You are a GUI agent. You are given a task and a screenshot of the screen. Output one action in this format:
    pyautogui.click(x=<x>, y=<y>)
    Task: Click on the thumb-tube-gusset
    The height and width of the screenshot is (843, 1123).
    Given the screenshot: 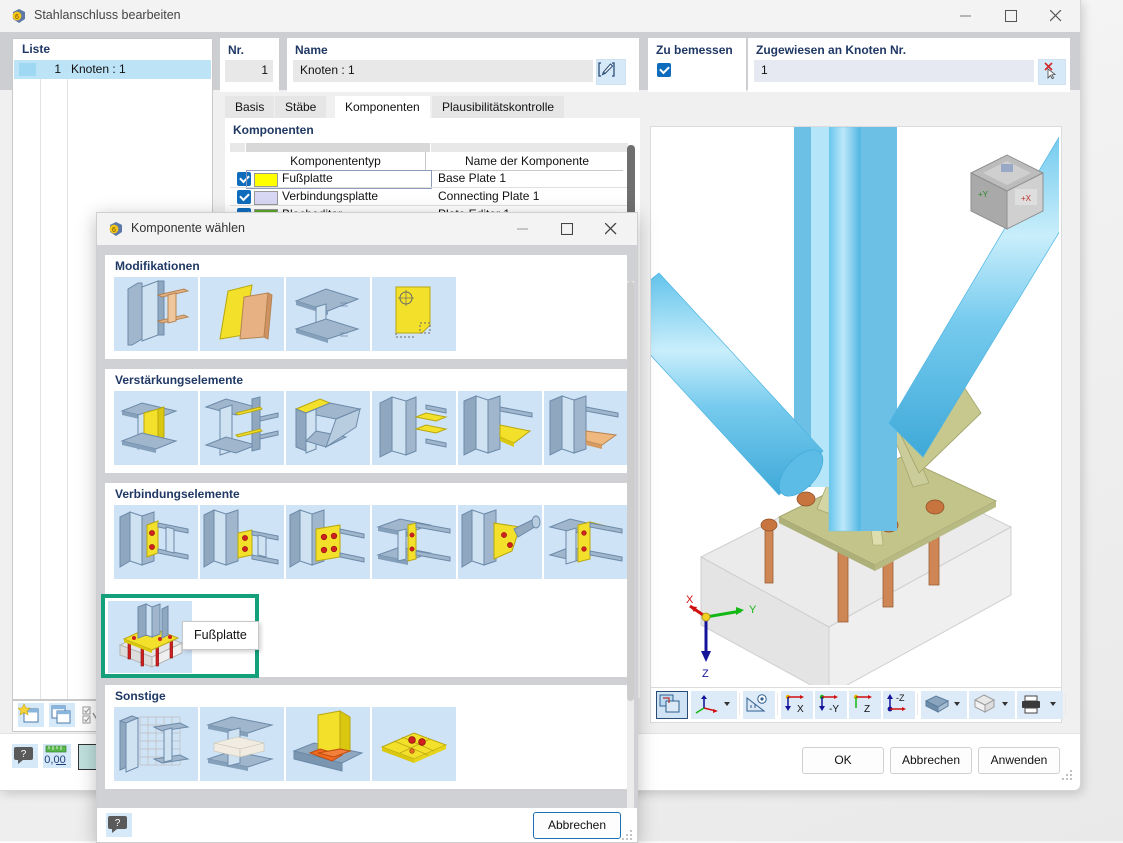 What is the action you would take?
    pyautogui.click(x=500, y=542)
    